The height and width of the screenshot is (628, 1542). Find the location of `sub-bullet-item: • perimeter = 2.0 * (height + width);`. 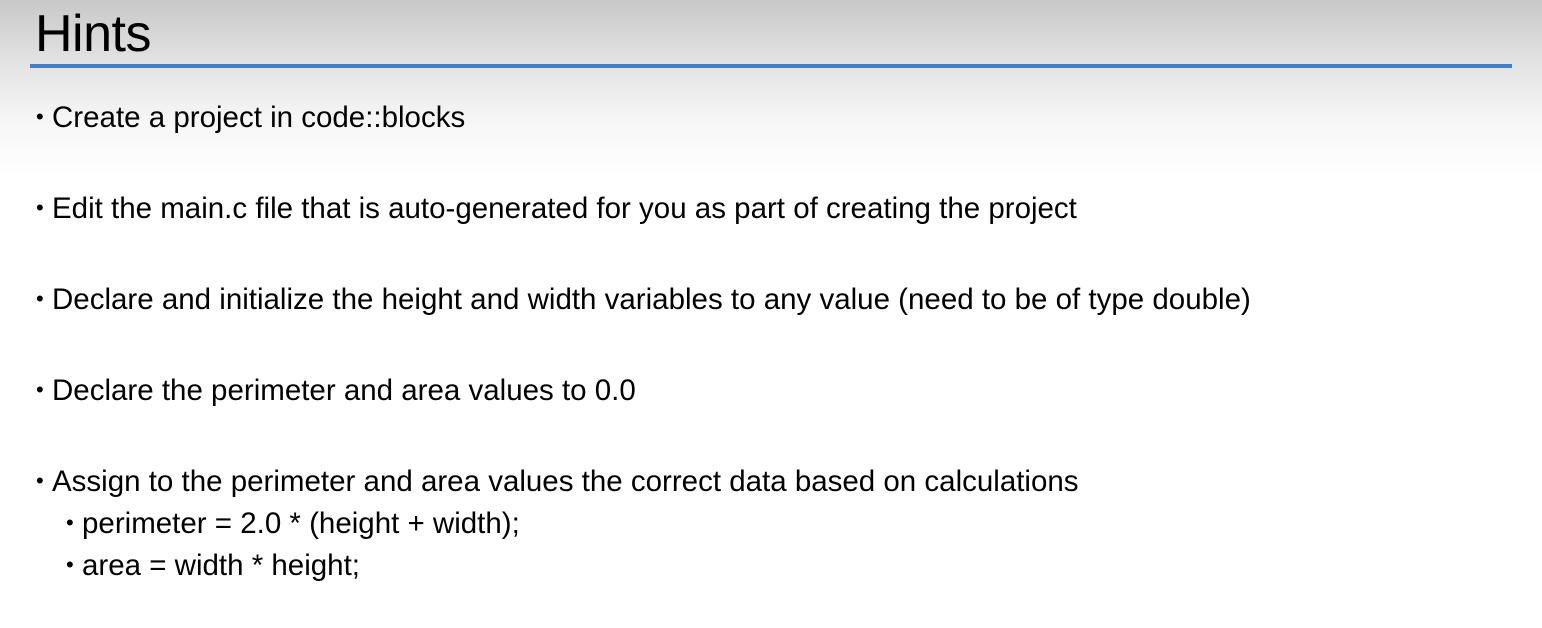

sub-bullet-item: • perimeter = 2.0 * (height + width); is located at coordinates (643, 525).